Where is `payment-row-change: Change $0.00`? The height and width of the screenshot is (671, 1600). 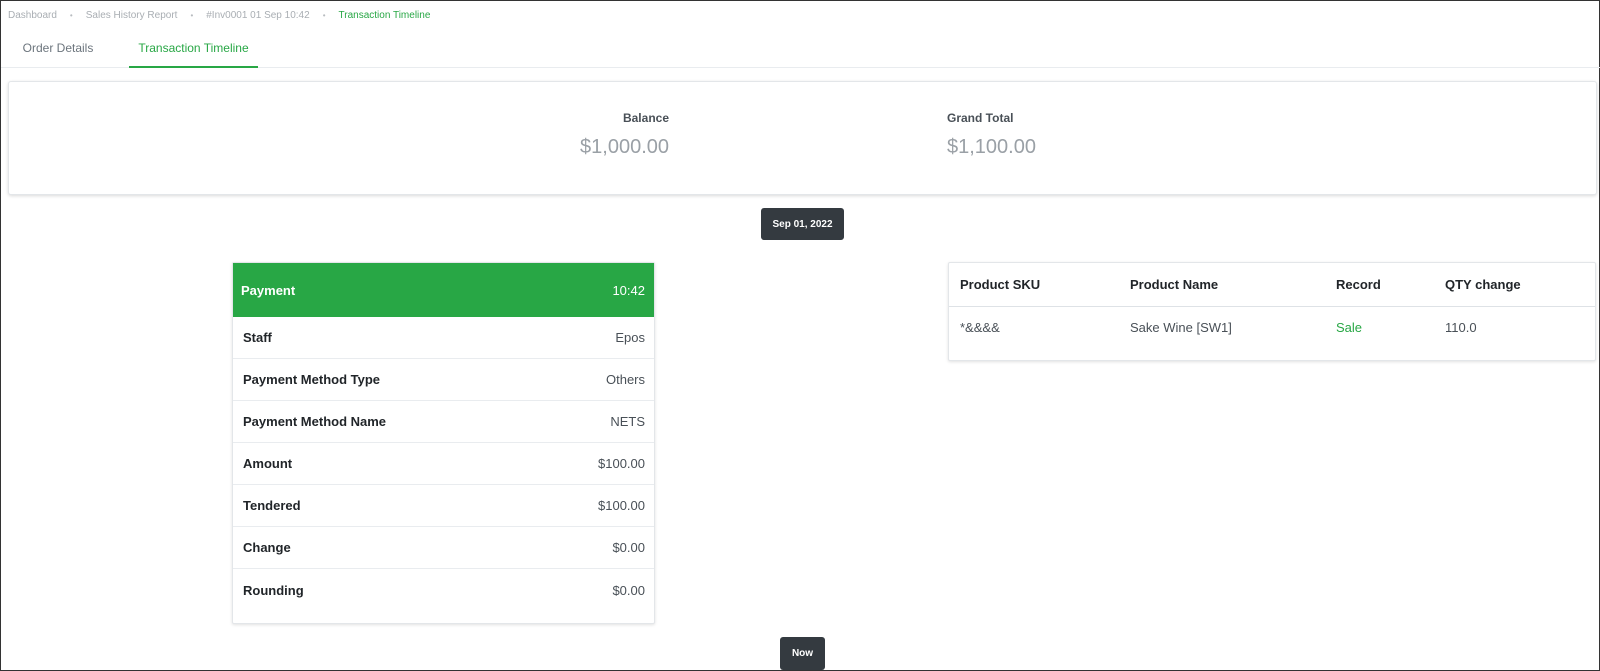
payment-row-change: Change $0.00 is located at coordinates (443, 548).